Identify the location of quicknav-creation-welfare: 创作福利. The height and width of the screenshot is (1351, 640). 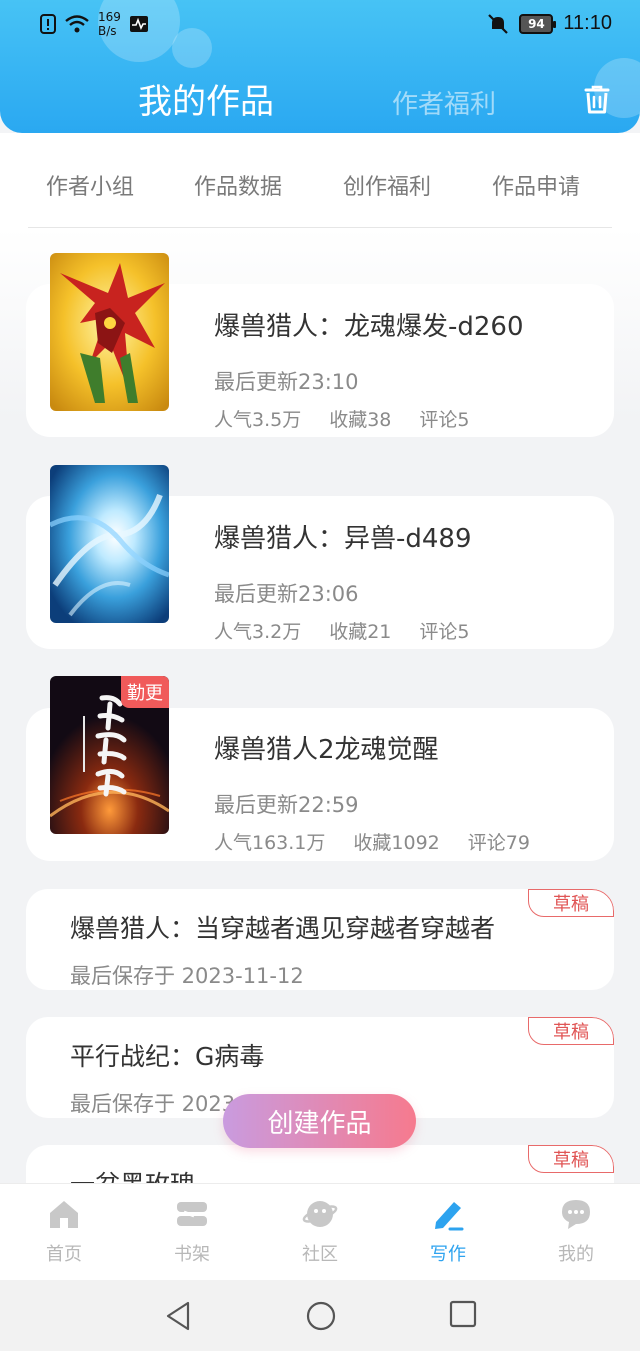
(387, 185).